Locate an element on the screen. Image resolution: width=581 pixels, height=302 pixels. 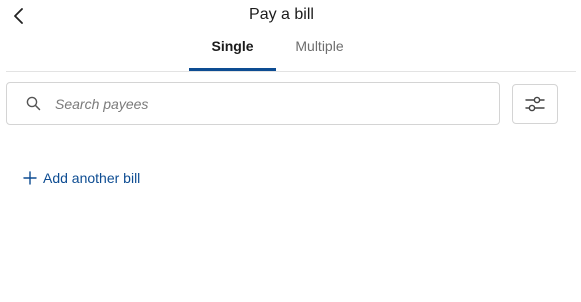
add-another-bill-link: Add another bill is located at coordinates (81, 178).